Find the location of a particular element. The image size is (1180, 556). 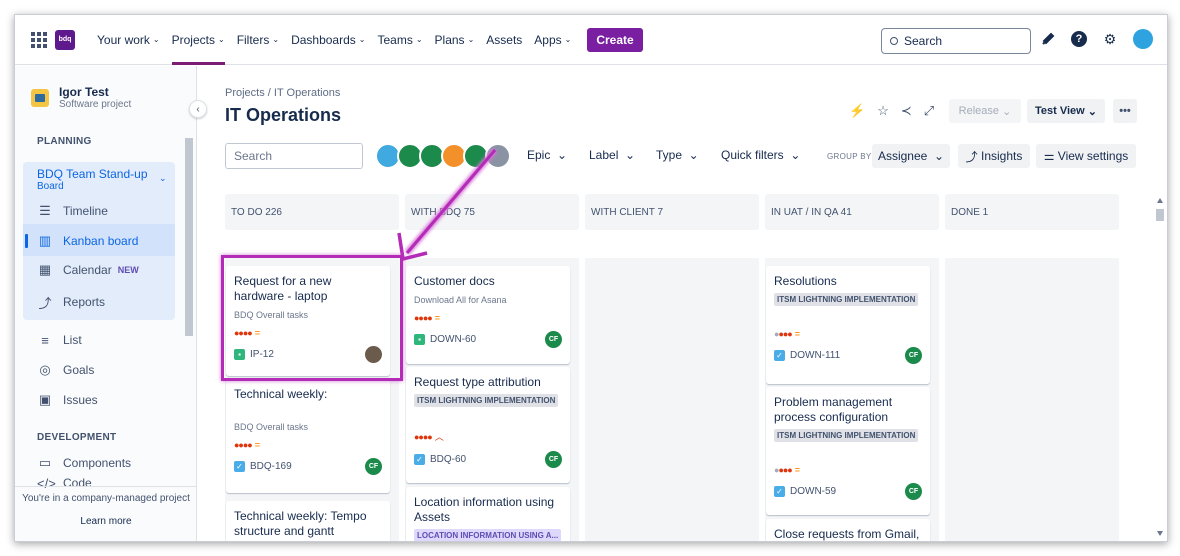

issue-key: BDQ-60 is located at coordinates (448, 459).